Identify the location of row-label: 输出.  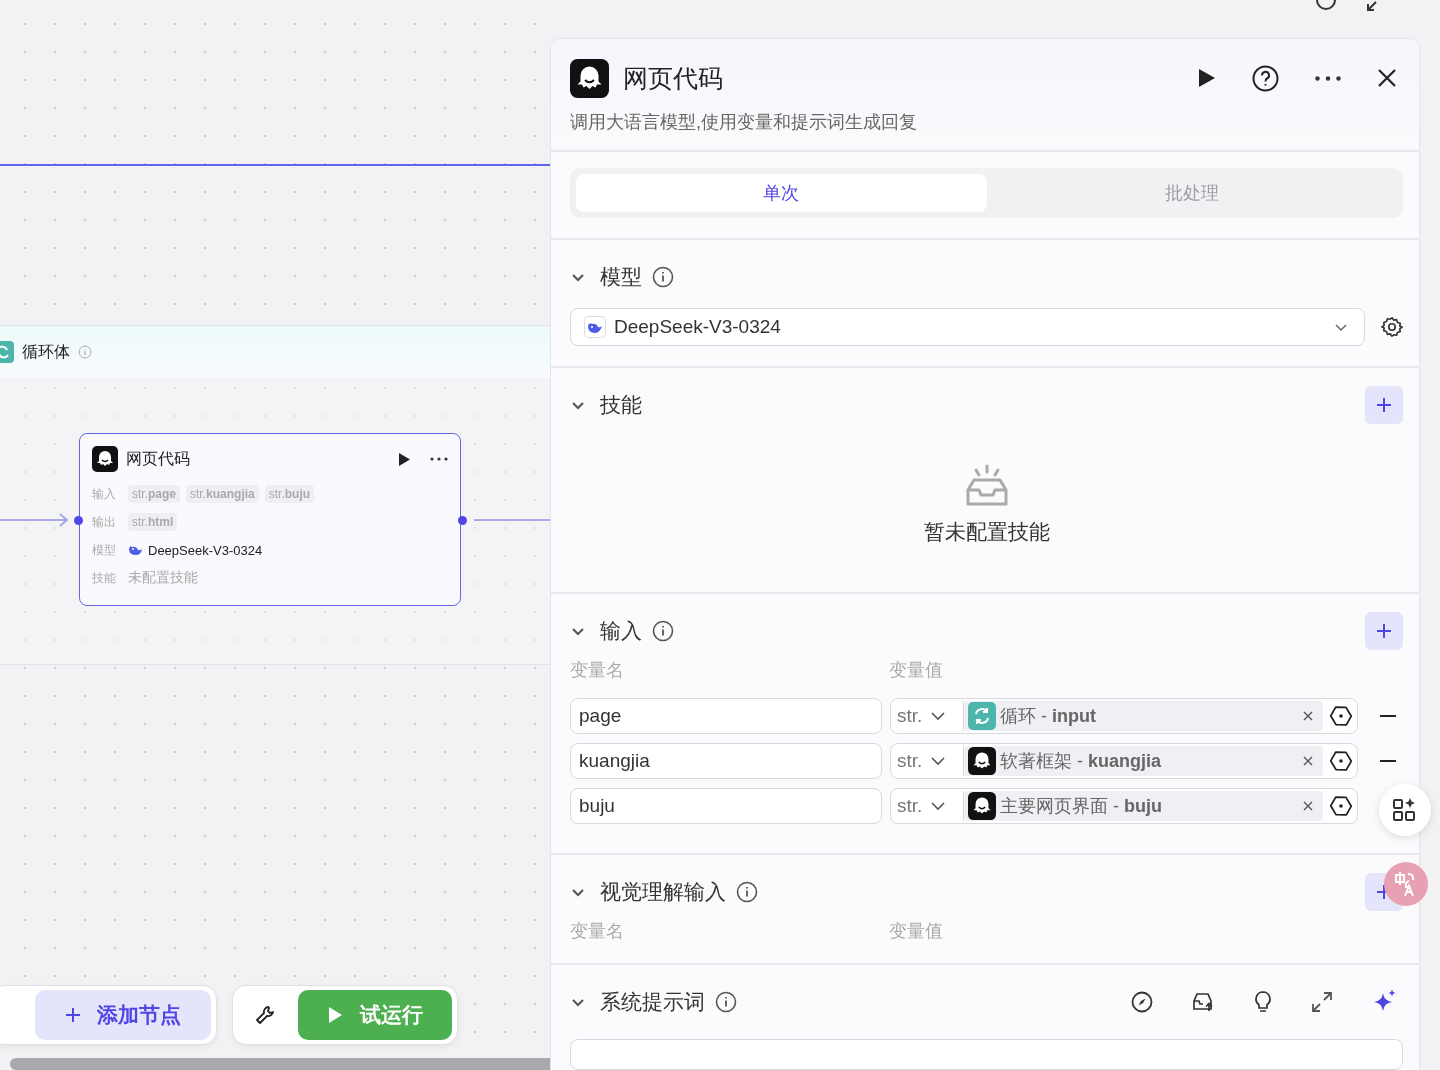
(104, 522).